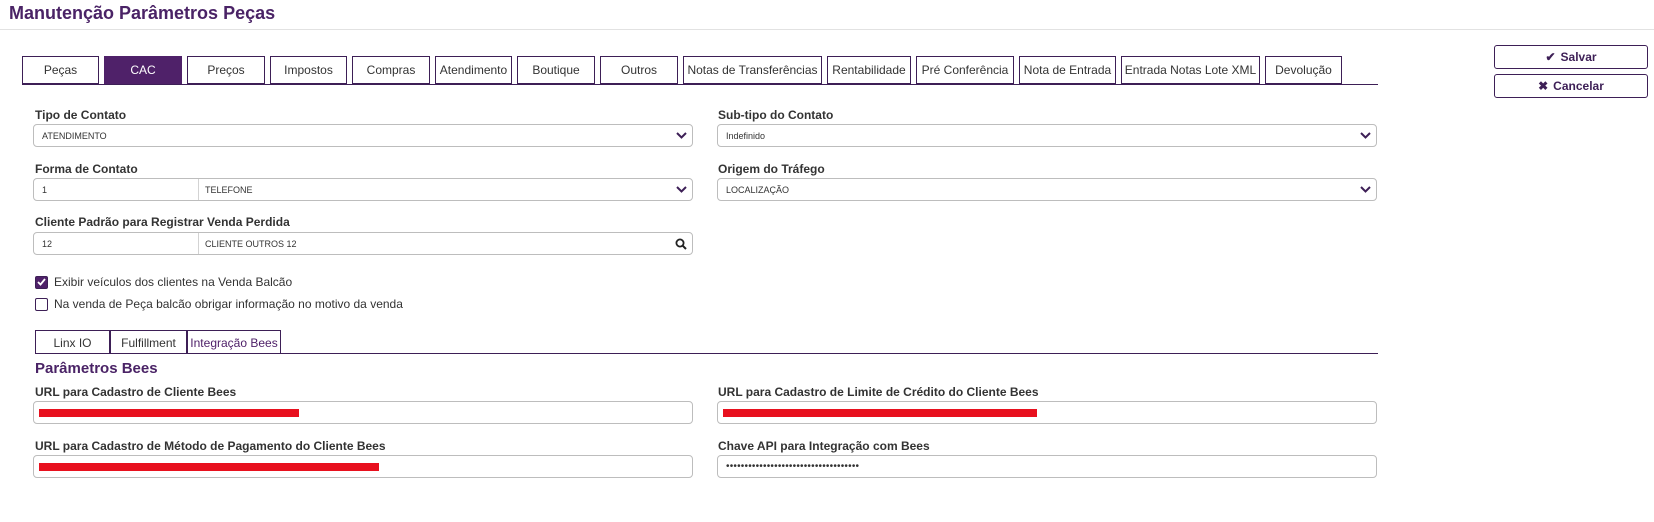  I want to click on save-button-label: Salvar, so click(1578, 57).